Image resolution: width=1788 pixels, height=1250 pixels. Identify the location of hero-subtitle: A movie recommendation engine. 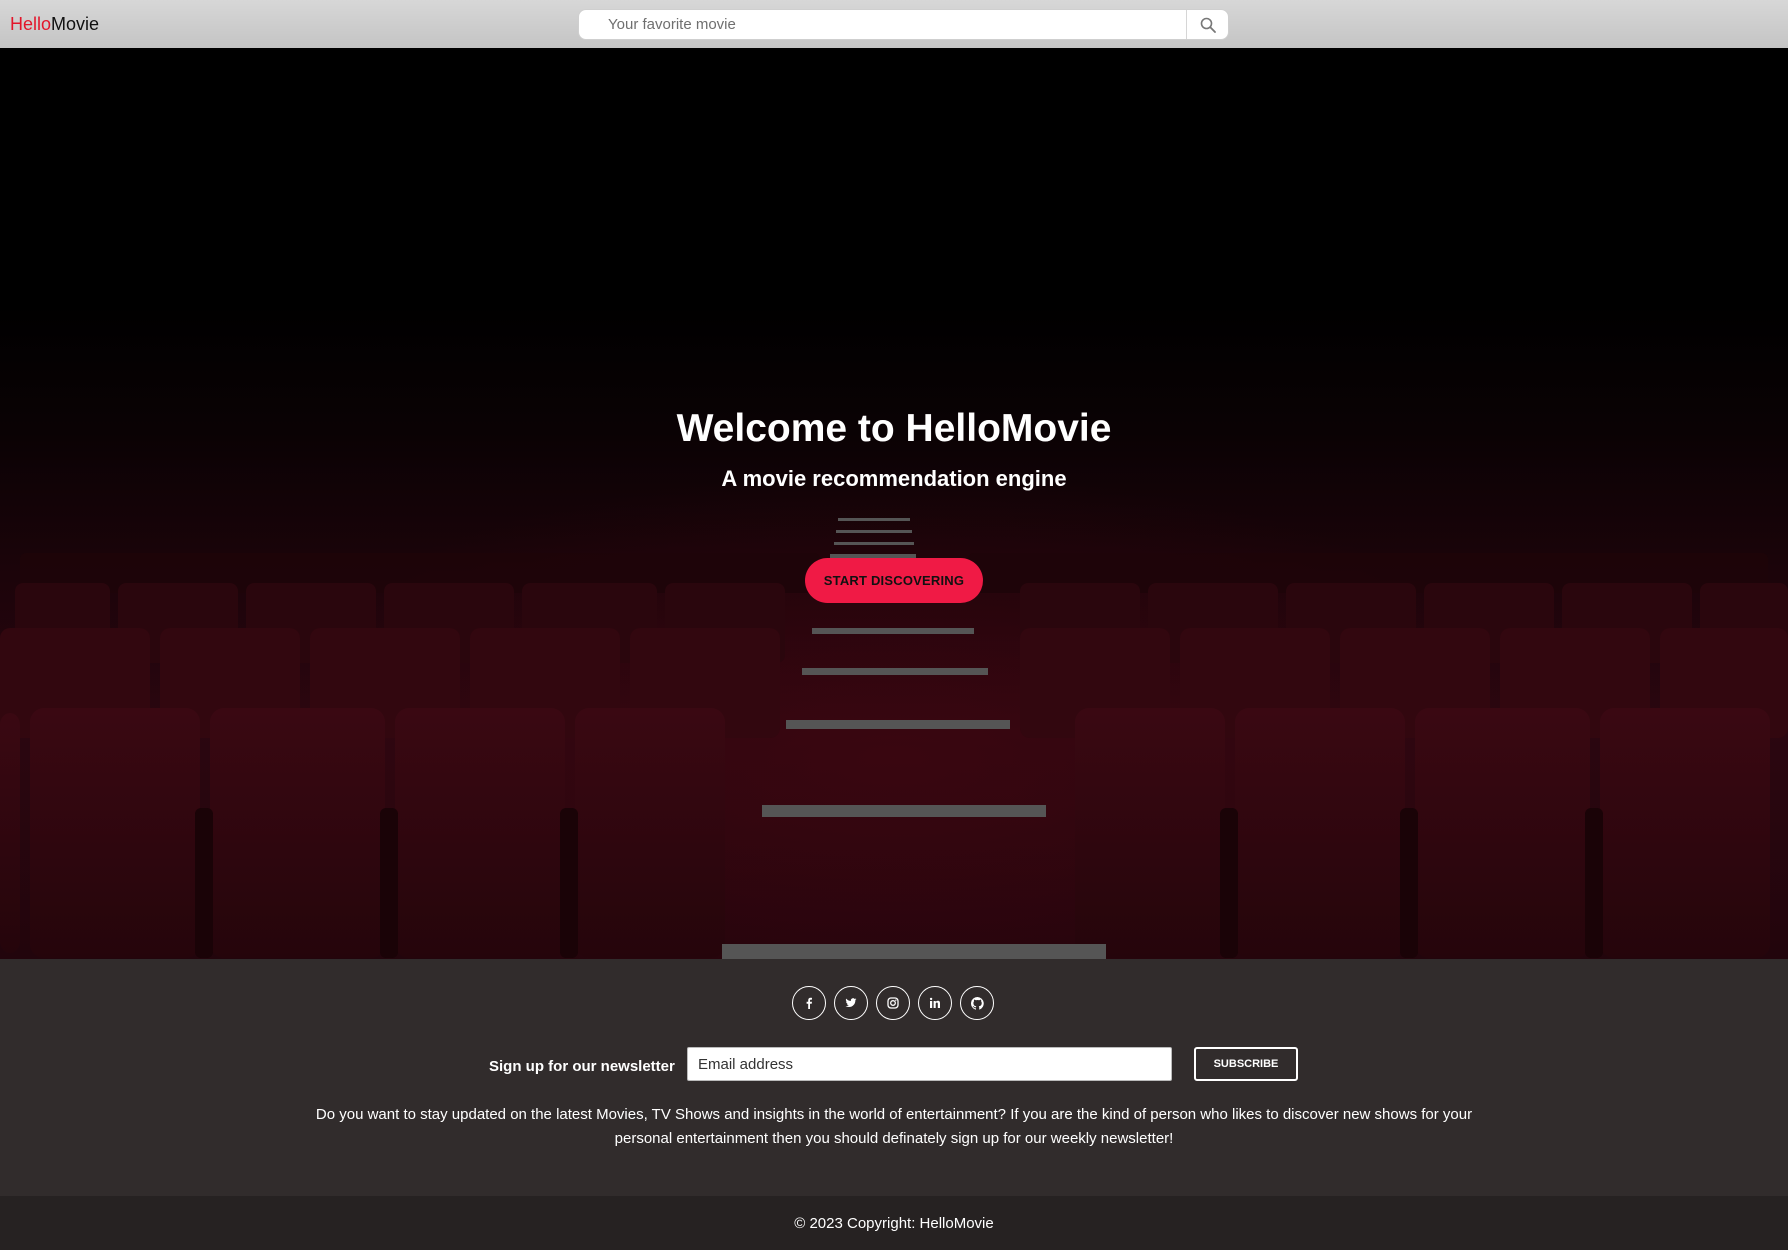
(894, 478).